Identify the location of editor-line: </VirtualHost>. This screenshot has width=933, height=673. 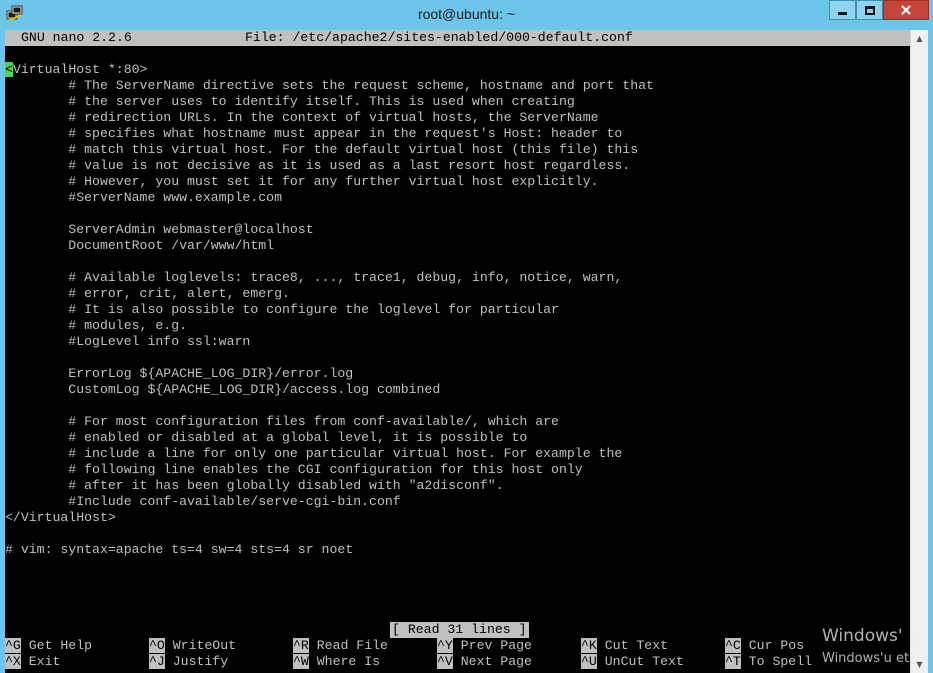
(457, 518).